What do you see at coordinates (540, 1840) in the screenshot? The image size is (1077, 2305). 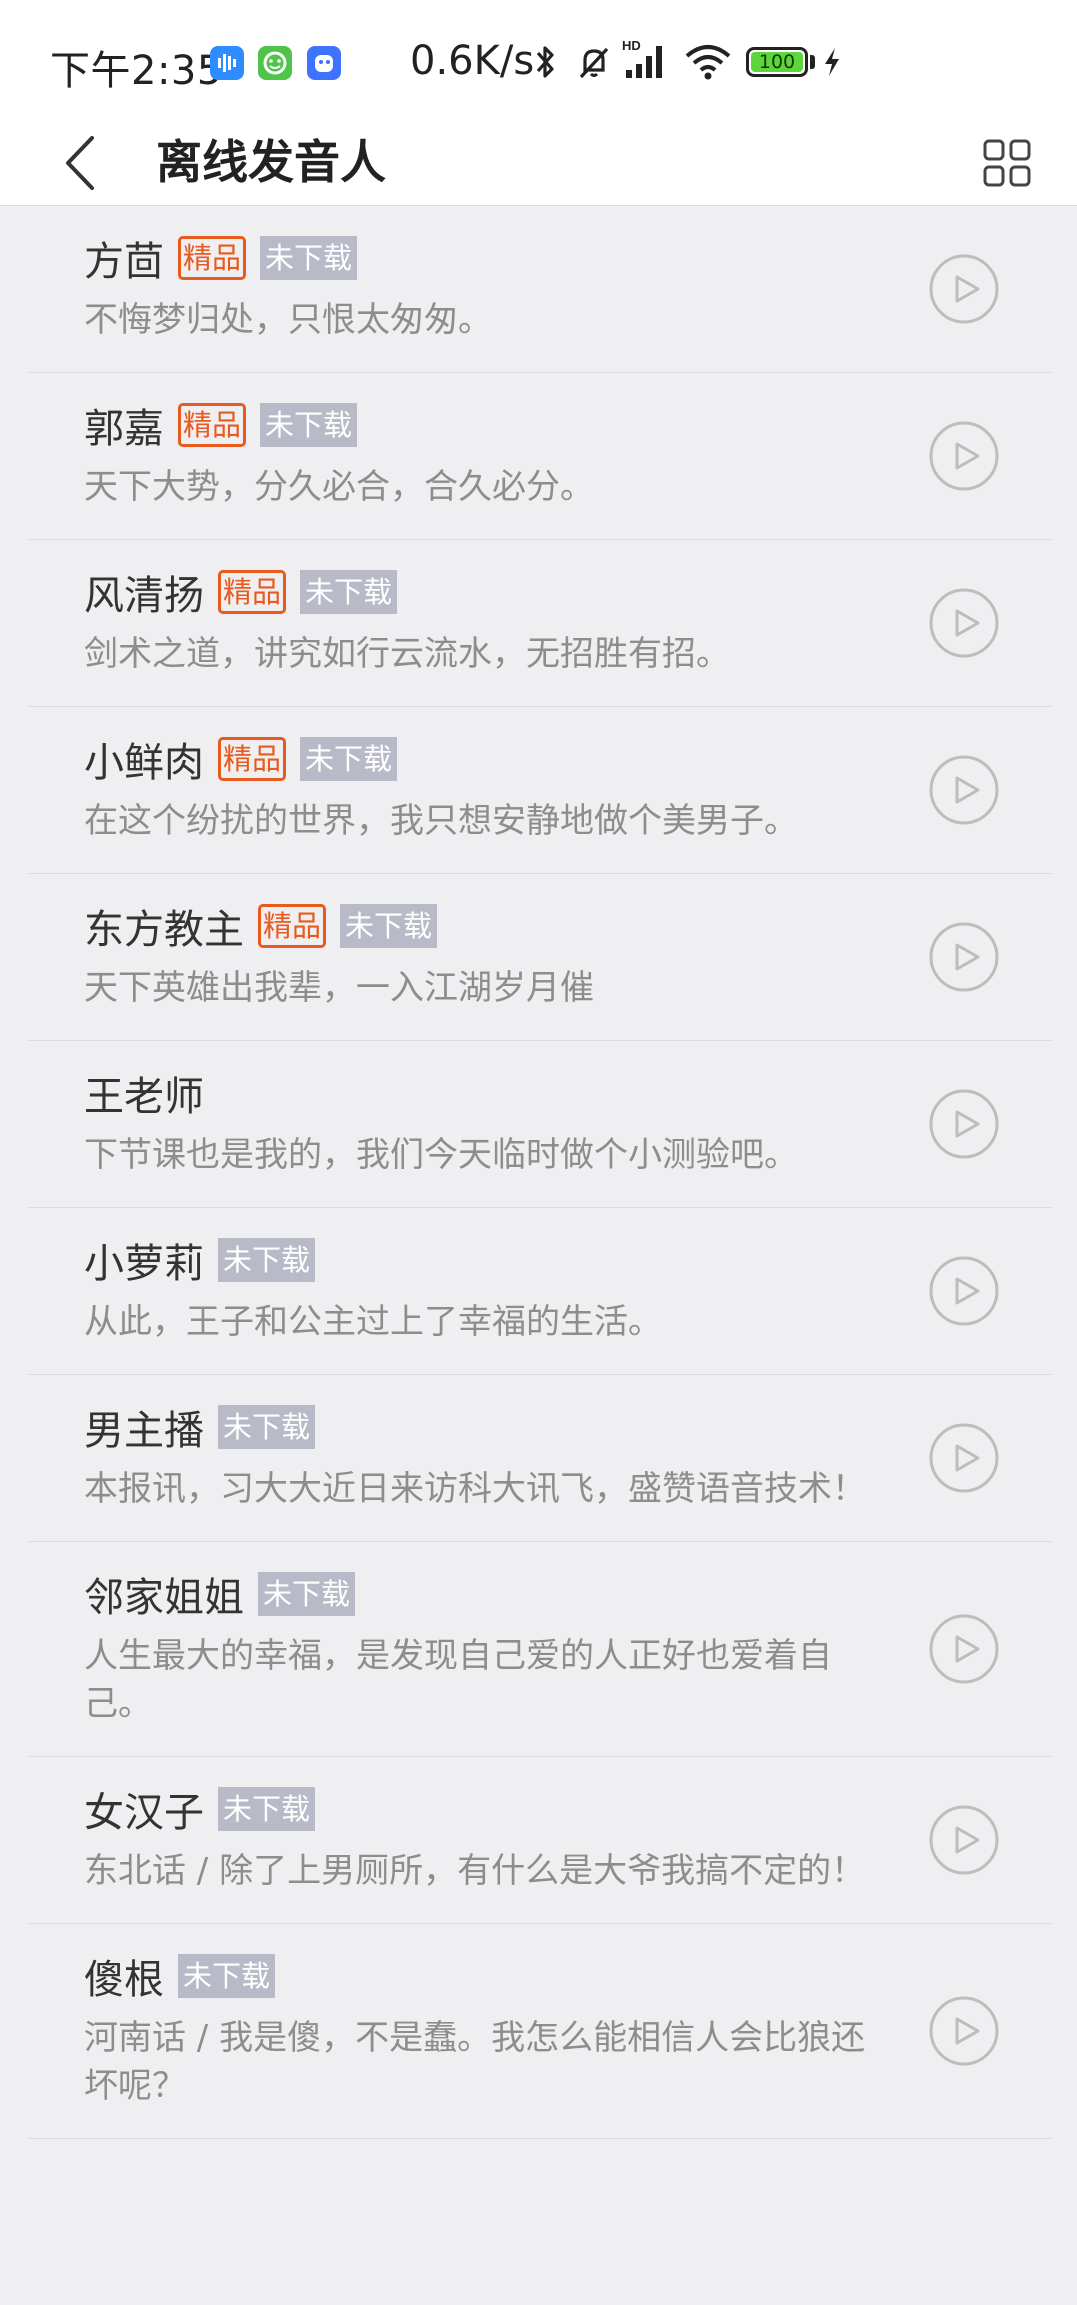 I see `voice-item-nvhanzi: 女汉子 未下载 东北话 / 除了上男厕所，有什么是大爷我搞不定的！` at bounding box center [540, 1840].